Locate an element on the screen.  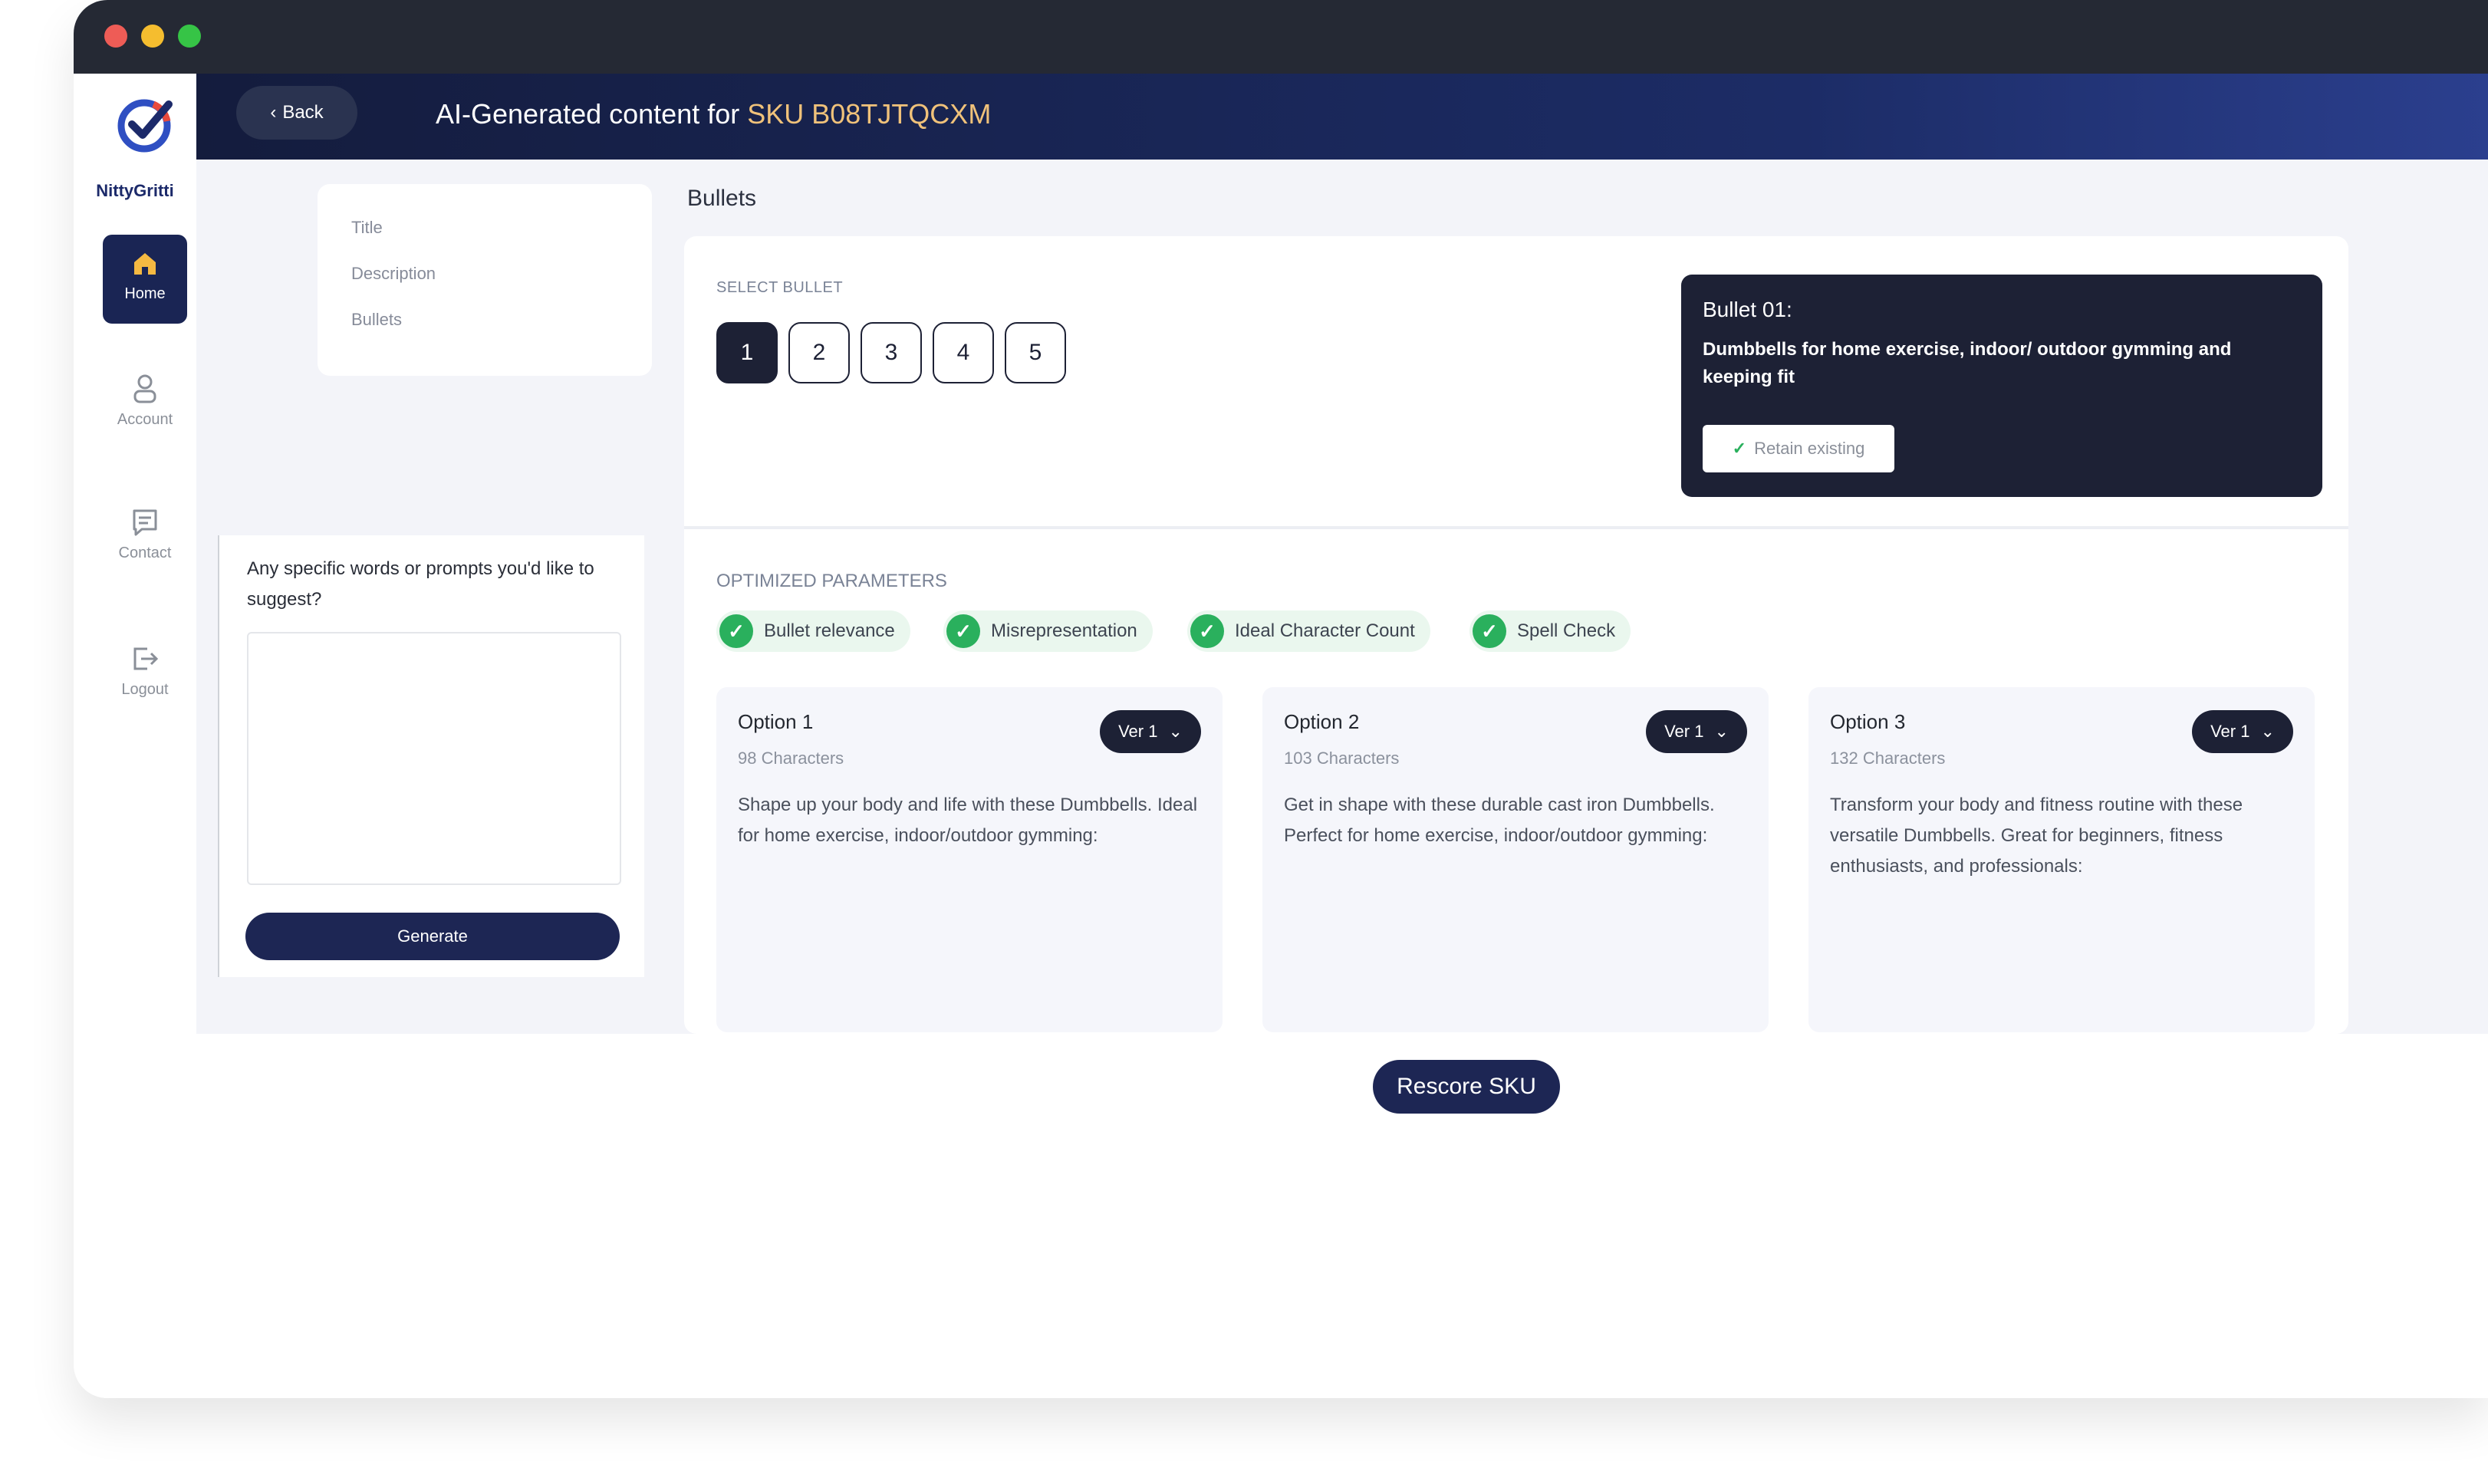
bullet-number-4: 4 is located at coordinates (964, 352).